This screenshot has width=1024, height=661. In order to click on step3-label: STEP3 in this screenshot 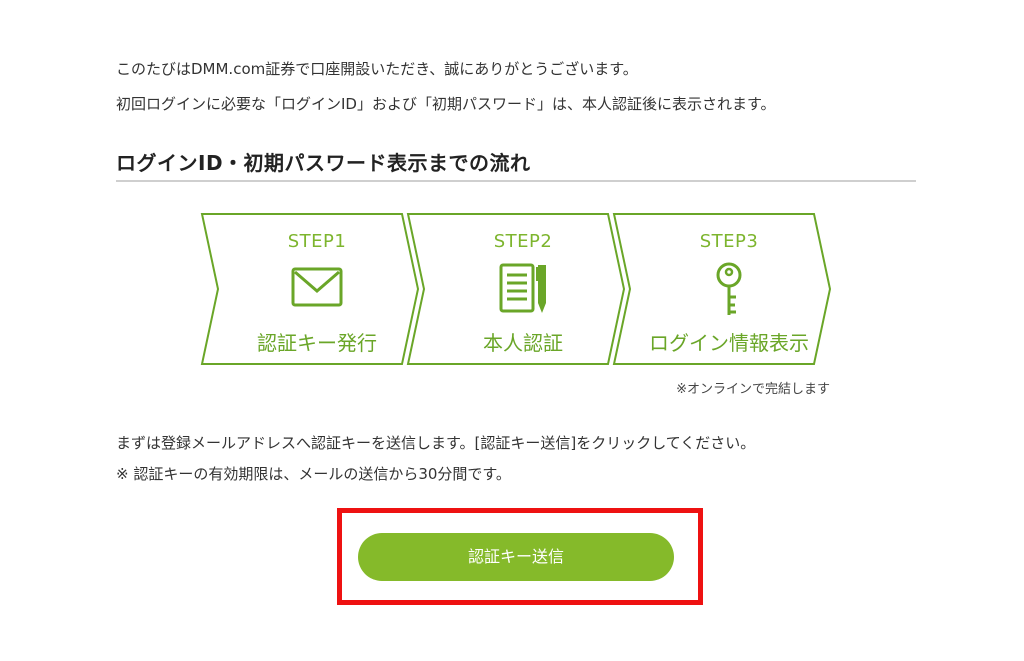, I will do `click(729, 241)`.